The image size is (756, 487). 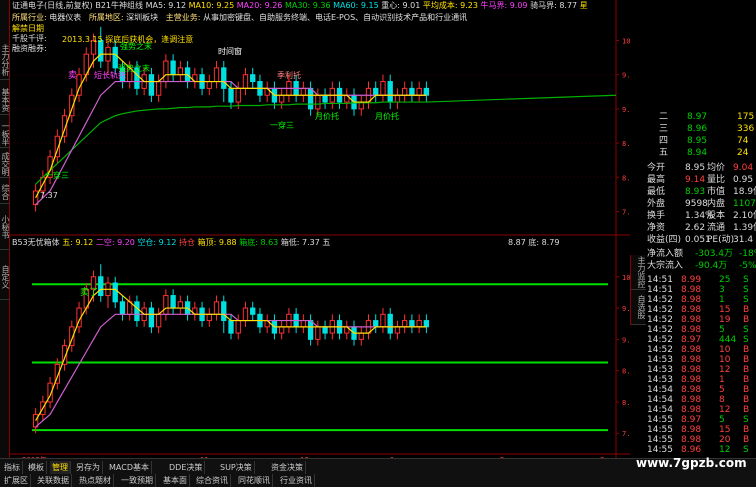 What do you see at coordinates (660, 350) in the screenshot?
I see `tick-time-7: 14:52` at bounding box center [660, 350].